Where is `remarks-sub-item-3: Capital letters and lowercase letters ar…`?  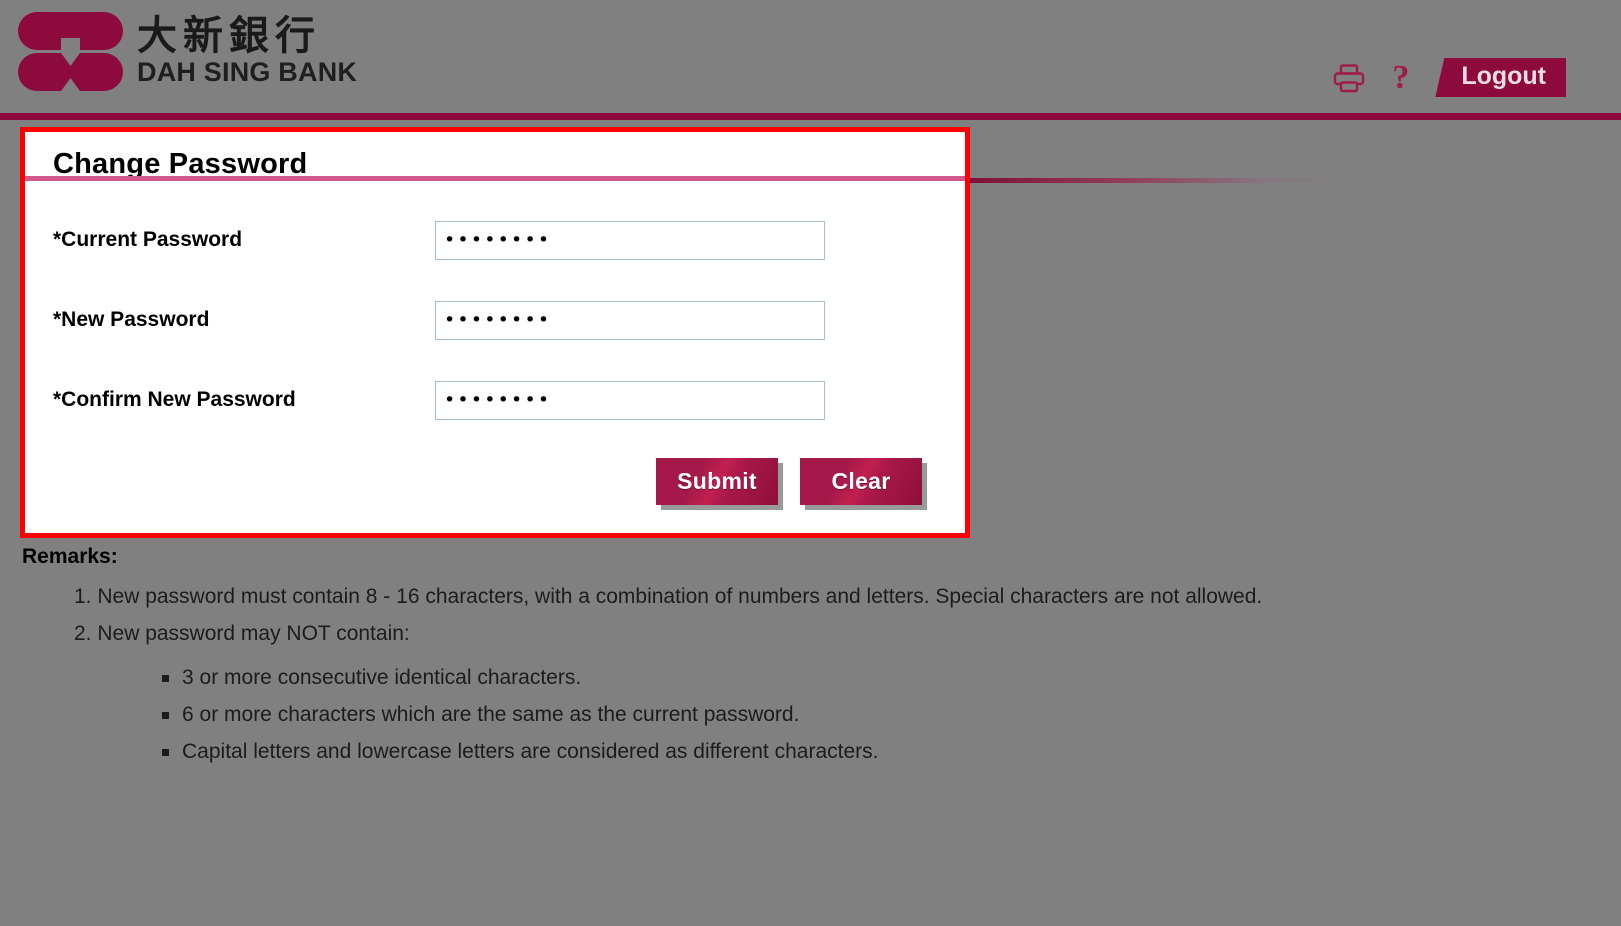
remarks-sub-item-3: Capital letters and lowercase letters ar… is located at coordinates (872, 751).